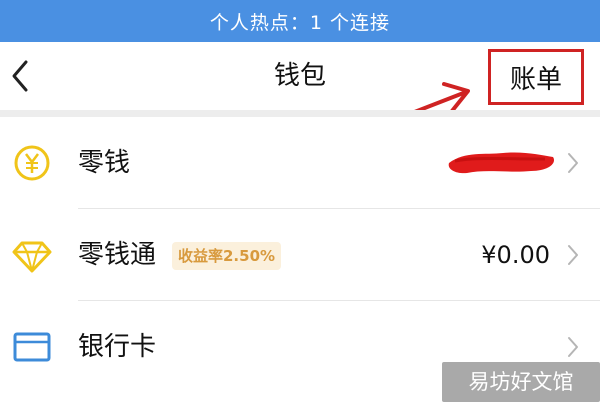 The image size is (600, 411). What do you see at coordinates (227, 256) in the screenshot?
I see `yield-badge: 收益率2.50%` at bounding box center [227, 256].